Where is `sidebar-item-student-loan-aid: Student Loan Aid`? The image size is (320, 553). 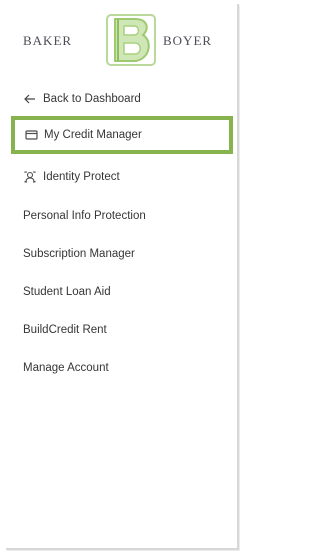 sidebar-item-student-loan-aid: Student Loan Aid is located at coordinates (121, 292).